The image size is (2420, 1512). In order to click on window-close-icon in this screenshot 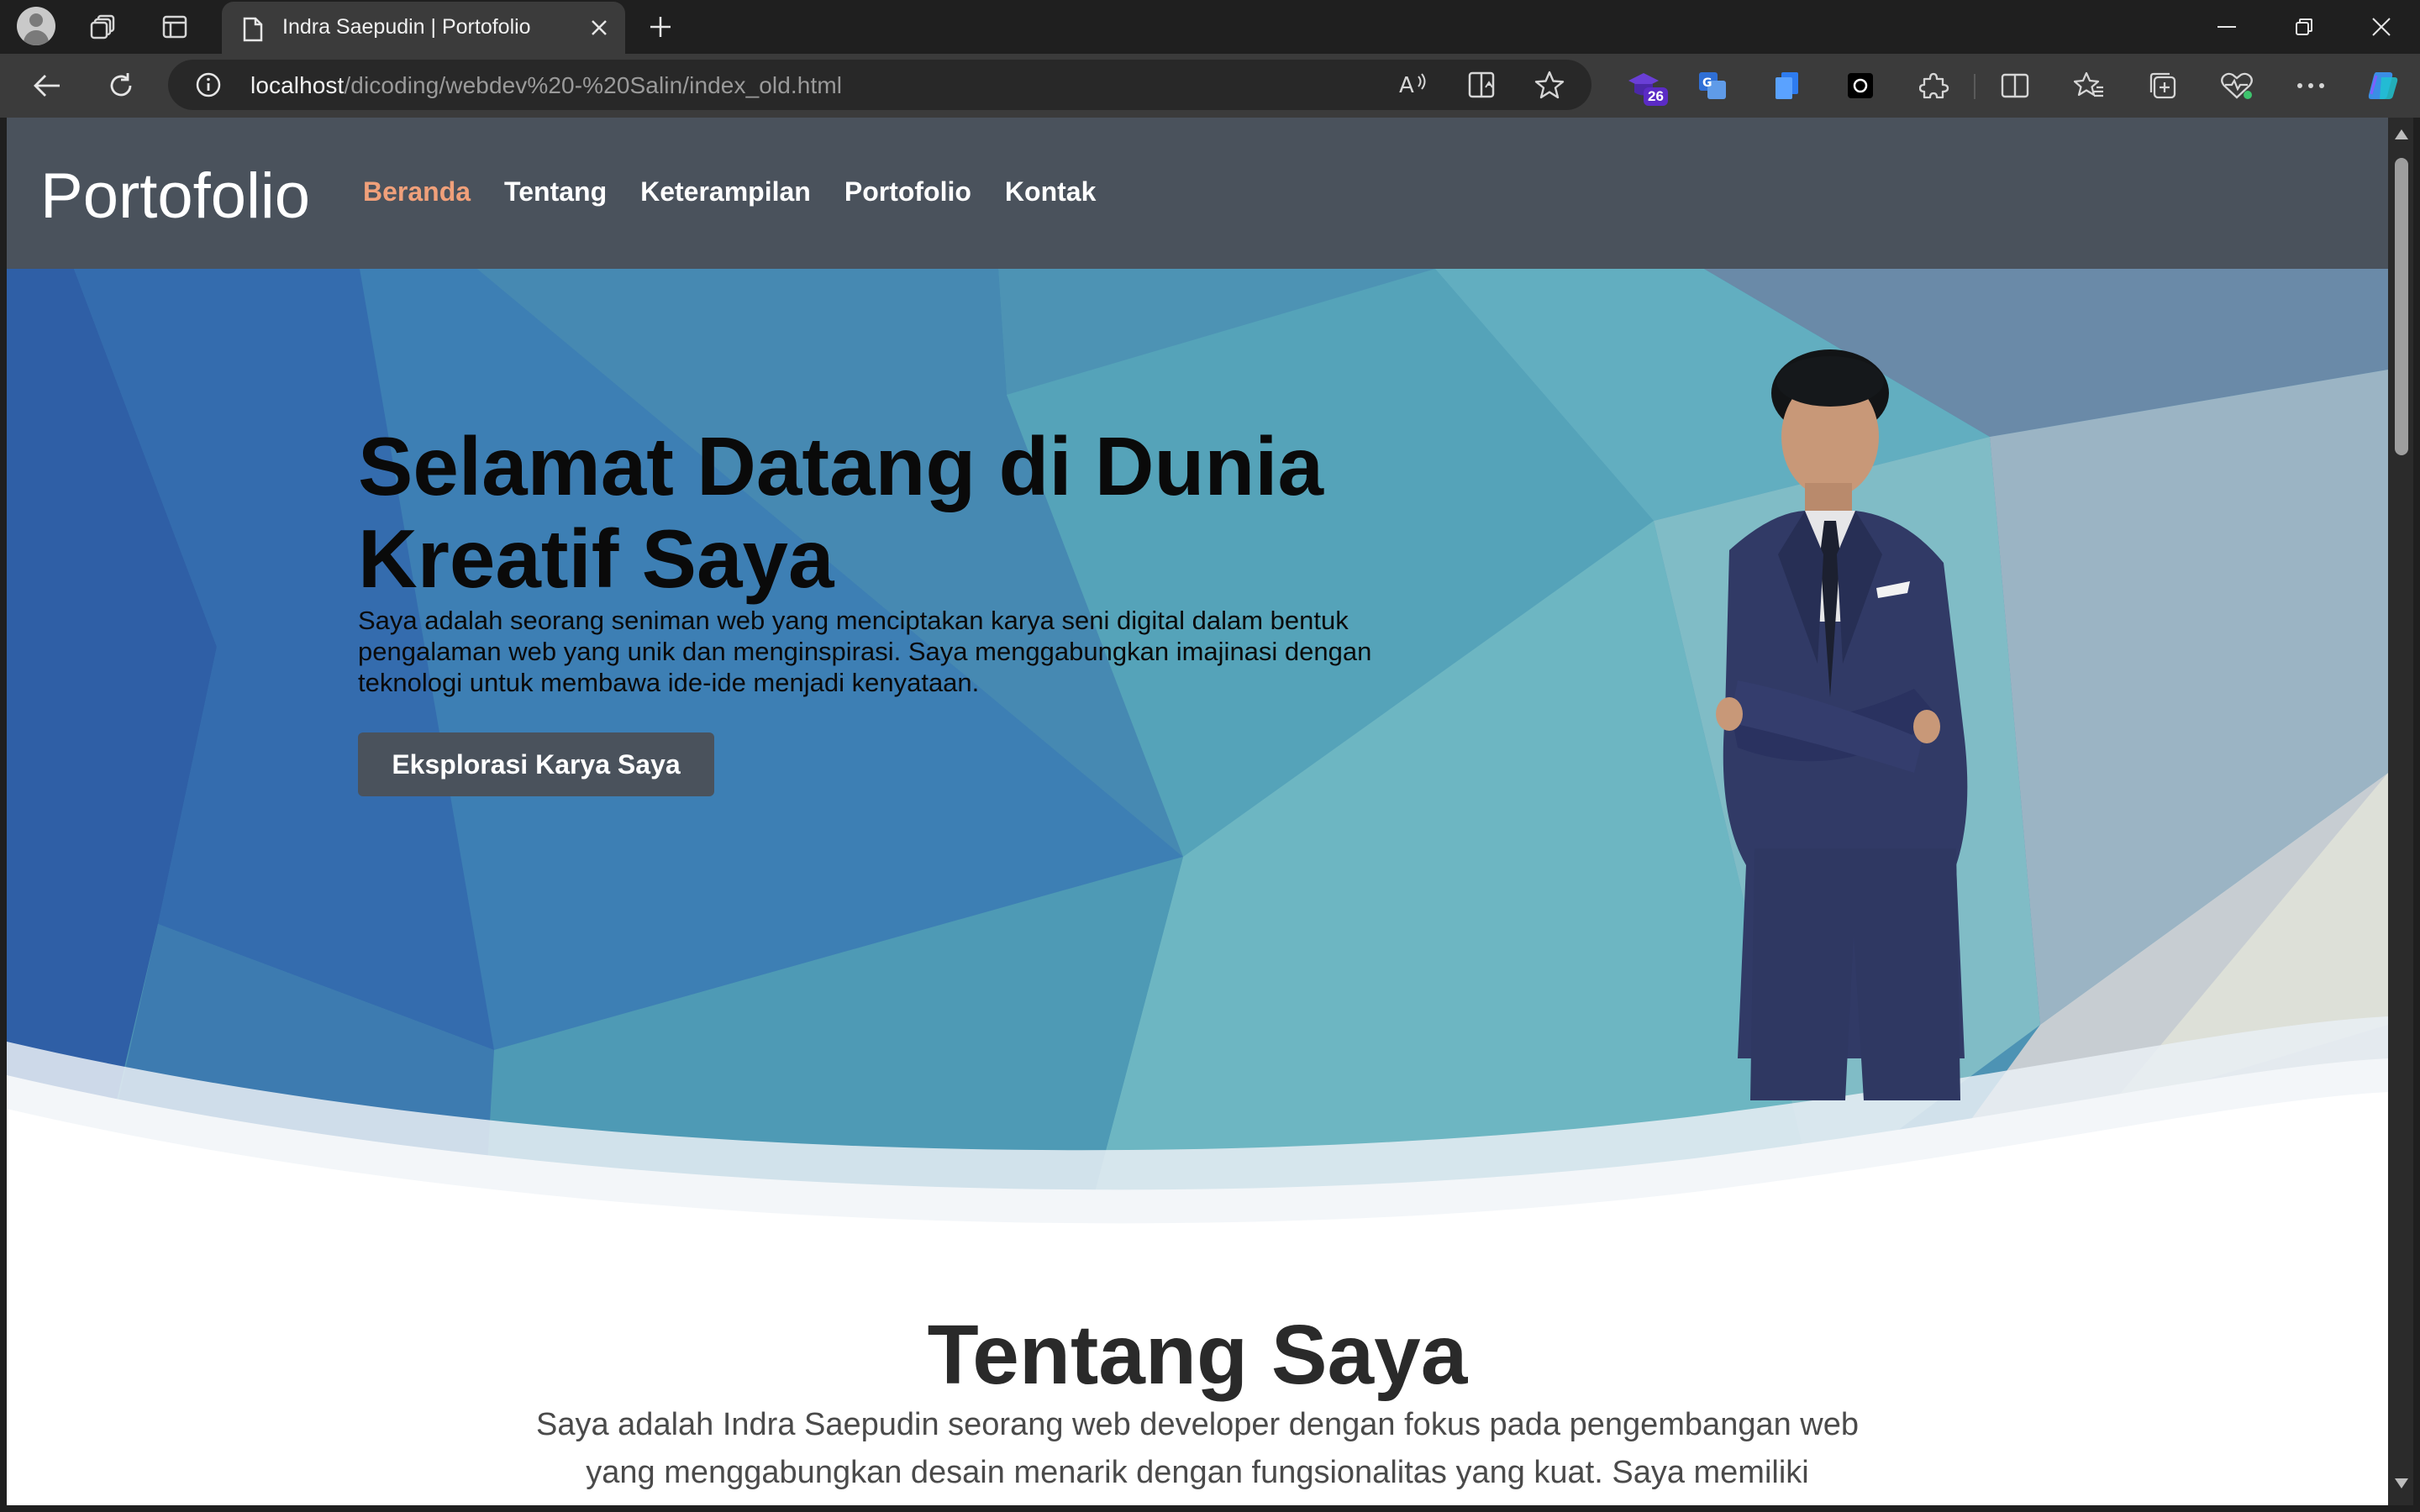, I will do `click(2382, 27)`.